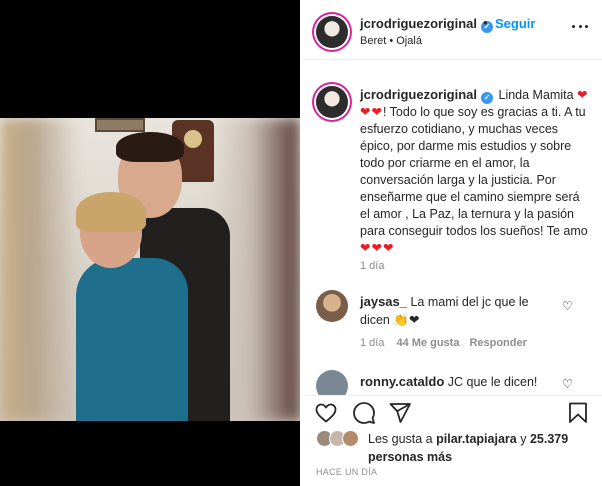 Image resolution: width=602 pixels, height=486 pixels. I want to click on bookmark-icon, so click(578, 413).